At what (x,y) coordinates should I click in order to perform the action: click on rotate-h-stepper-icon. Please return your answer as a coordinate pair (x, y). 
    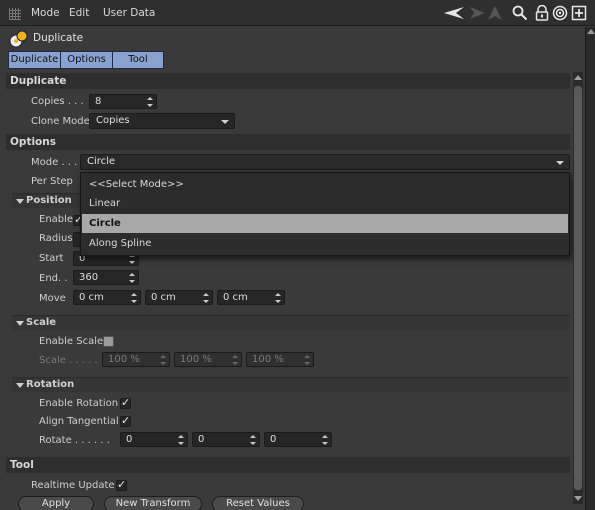
    Looking at the image, I should click on (181, 440).